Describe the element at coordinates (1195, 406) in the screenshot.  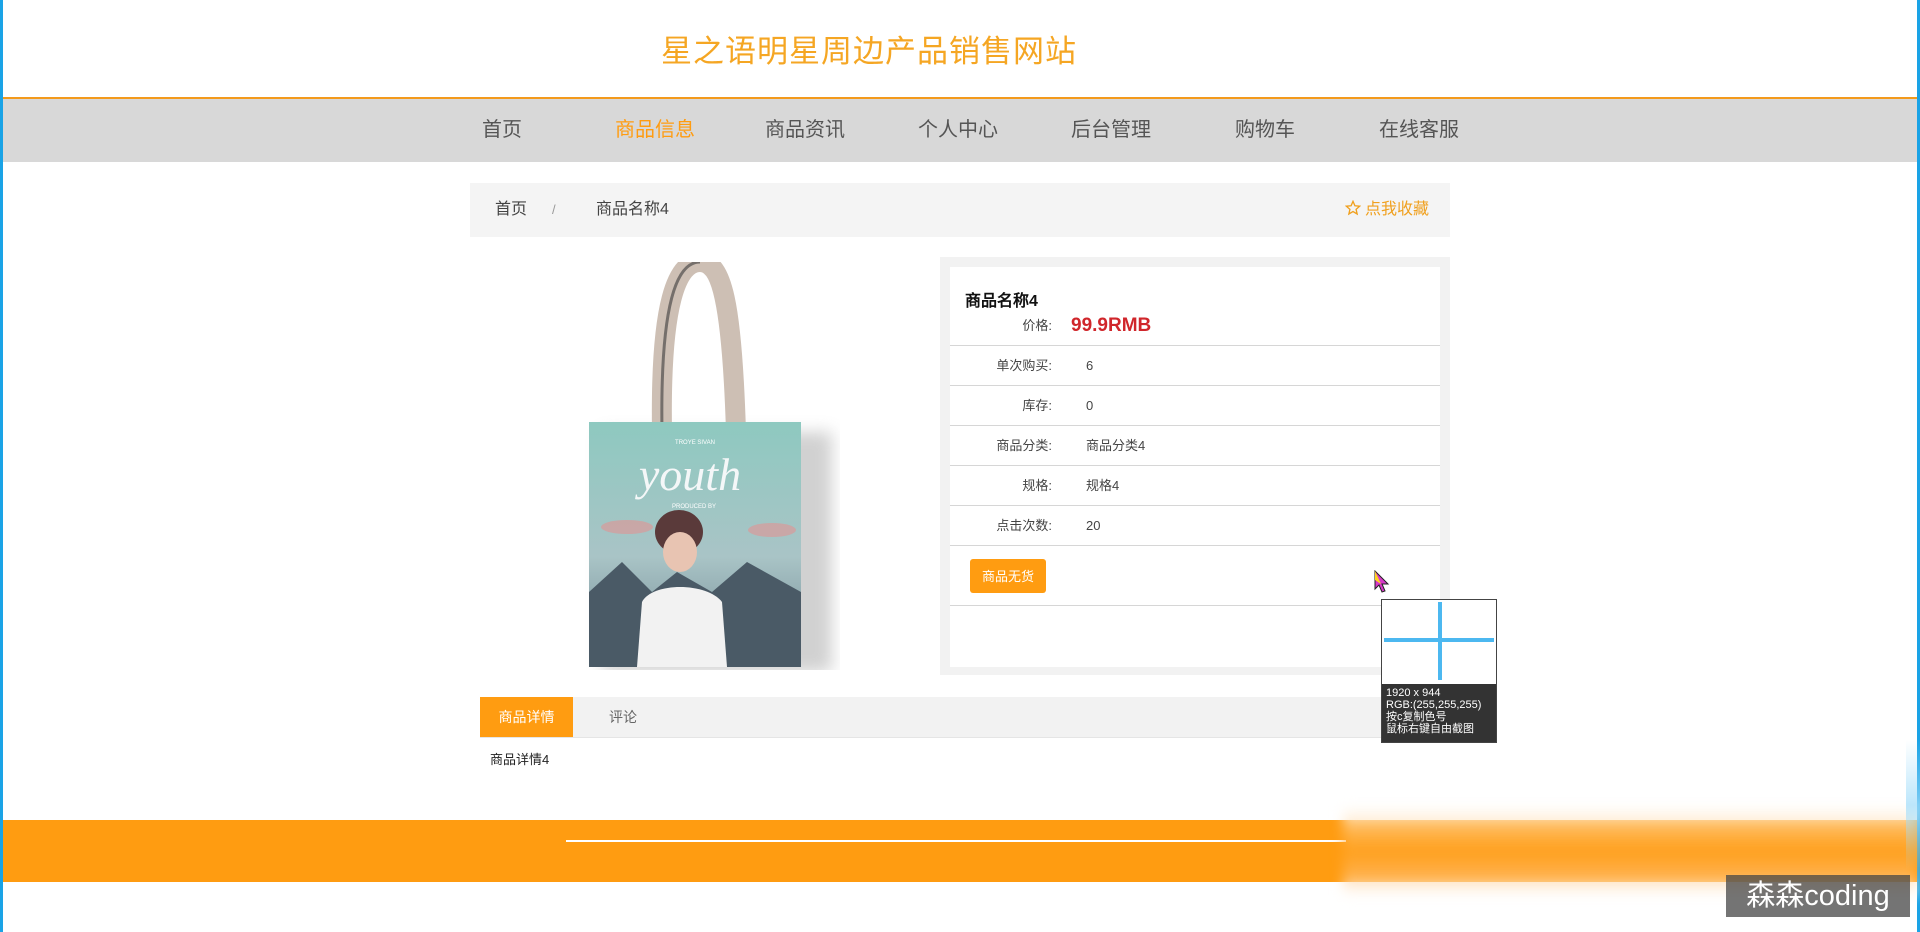
I see `field-stock: 库存: 0` at that location.